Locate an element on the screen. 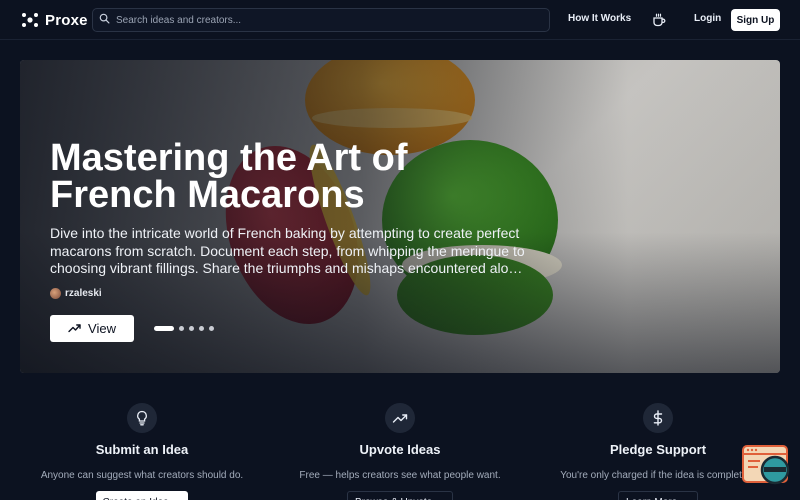  search-input is located at coordinates (326, 20).